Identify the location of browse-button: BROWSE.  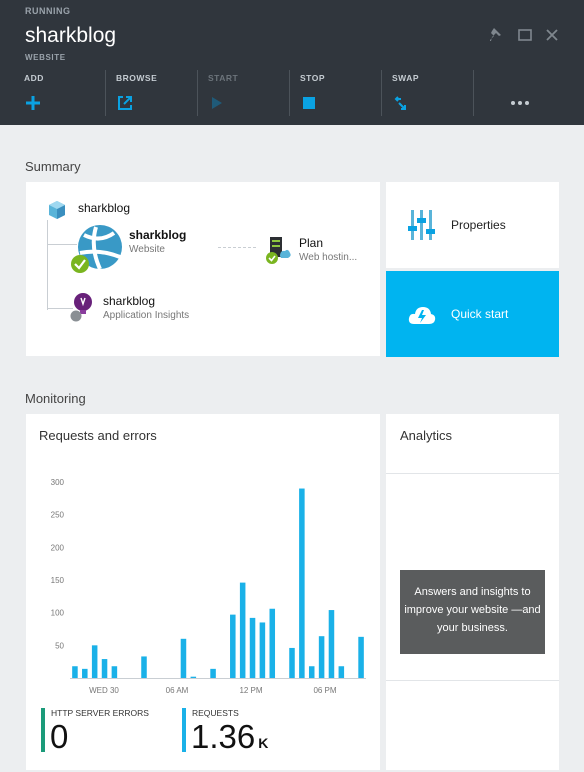
(152, 95).